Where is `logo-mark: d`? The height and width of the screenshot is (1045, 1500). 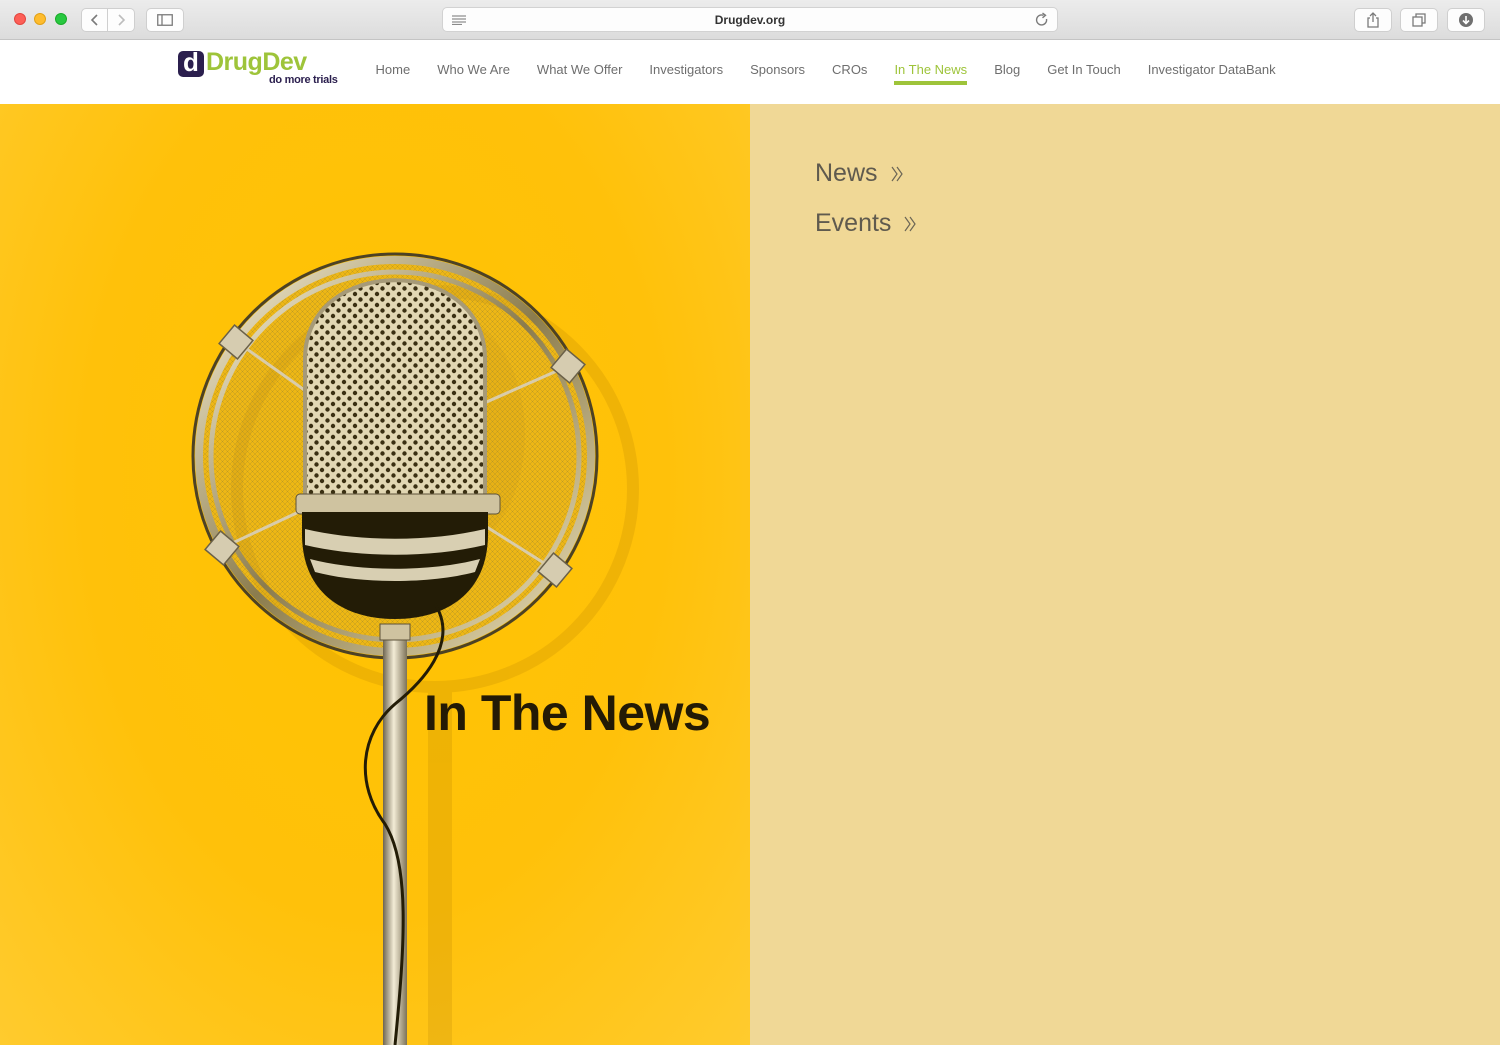
logo-mark: d is located at coordinates (191, 63).